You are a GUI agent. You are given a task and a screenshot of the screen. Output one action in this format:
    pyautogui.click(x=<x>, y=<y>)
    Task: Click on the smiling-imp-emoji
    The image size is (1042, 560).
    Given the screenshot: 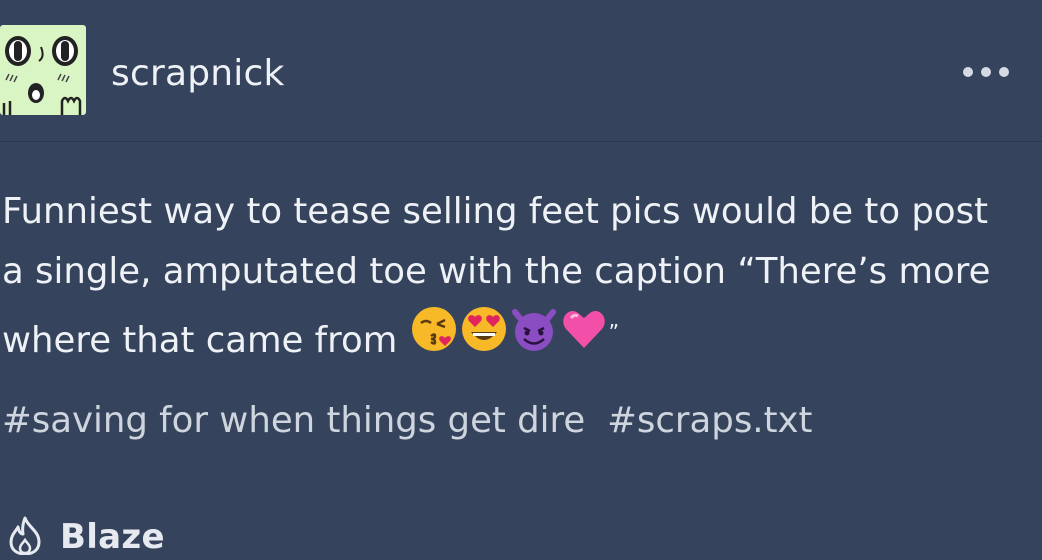 What is the action you would take?
    pyautogui.click(x=534, y=338)
    